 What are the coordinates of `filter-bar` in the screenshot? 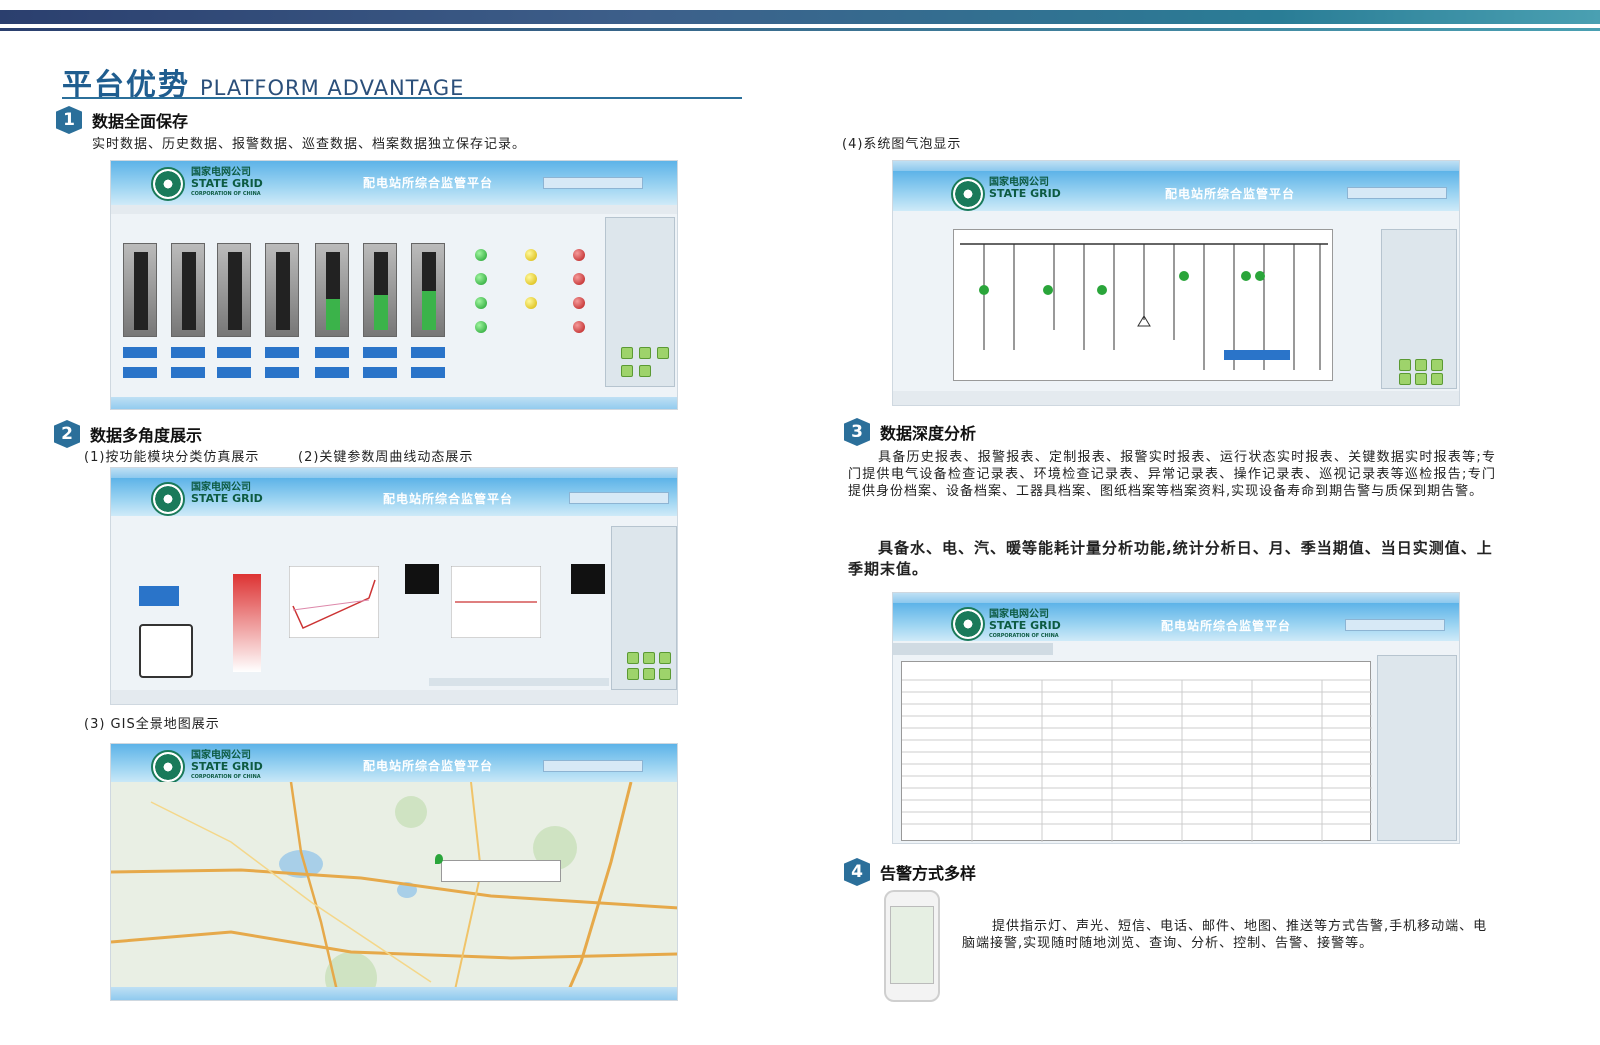 It's located at (394, 209).